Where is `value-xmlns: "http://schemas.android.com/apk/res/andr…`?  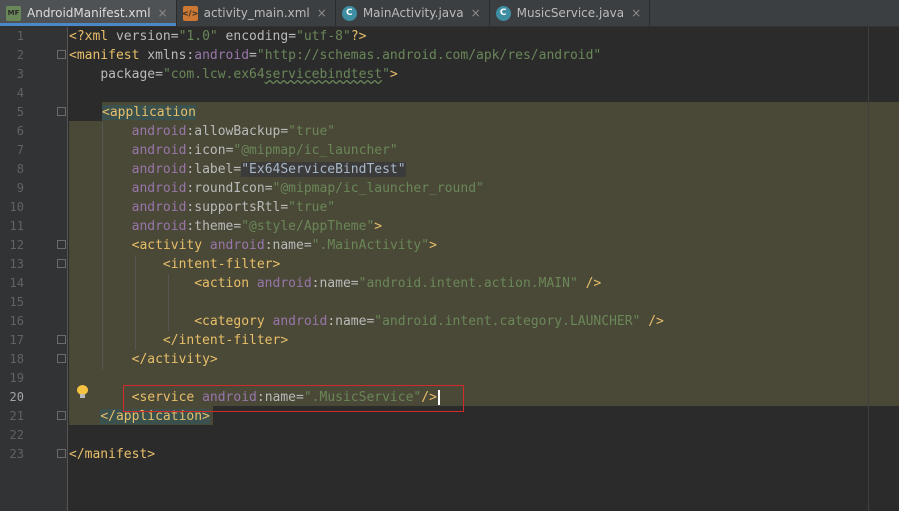
value-xmlns: "http://schemas.android.com/apk/res/andr… is located at coordinates (429, 55).